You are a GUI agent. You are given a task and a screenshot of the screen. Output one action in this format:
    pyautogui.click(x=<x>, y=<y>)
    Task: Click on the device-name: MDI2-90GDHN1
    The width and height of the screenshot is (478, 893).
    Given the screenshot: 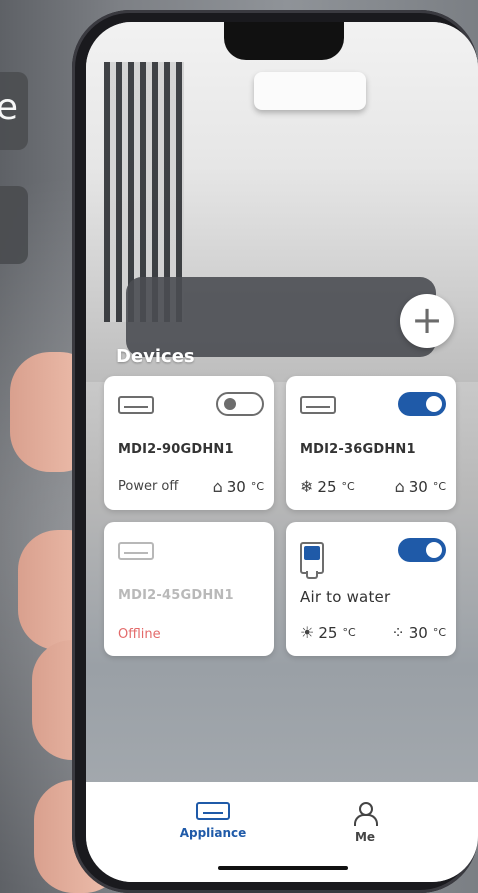 What is the action you would take?
    pyautogui.click(x=176, y=449)
    